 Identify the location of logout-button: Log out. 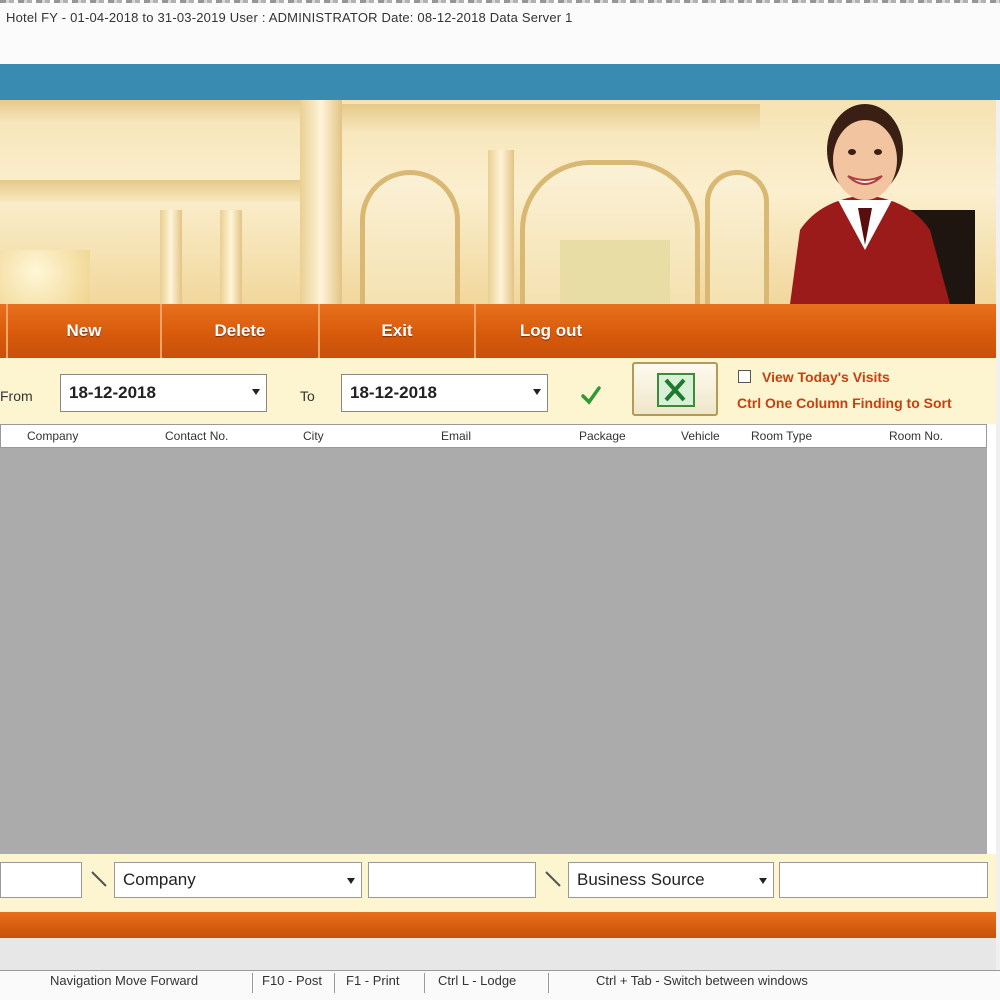
(551, 331).